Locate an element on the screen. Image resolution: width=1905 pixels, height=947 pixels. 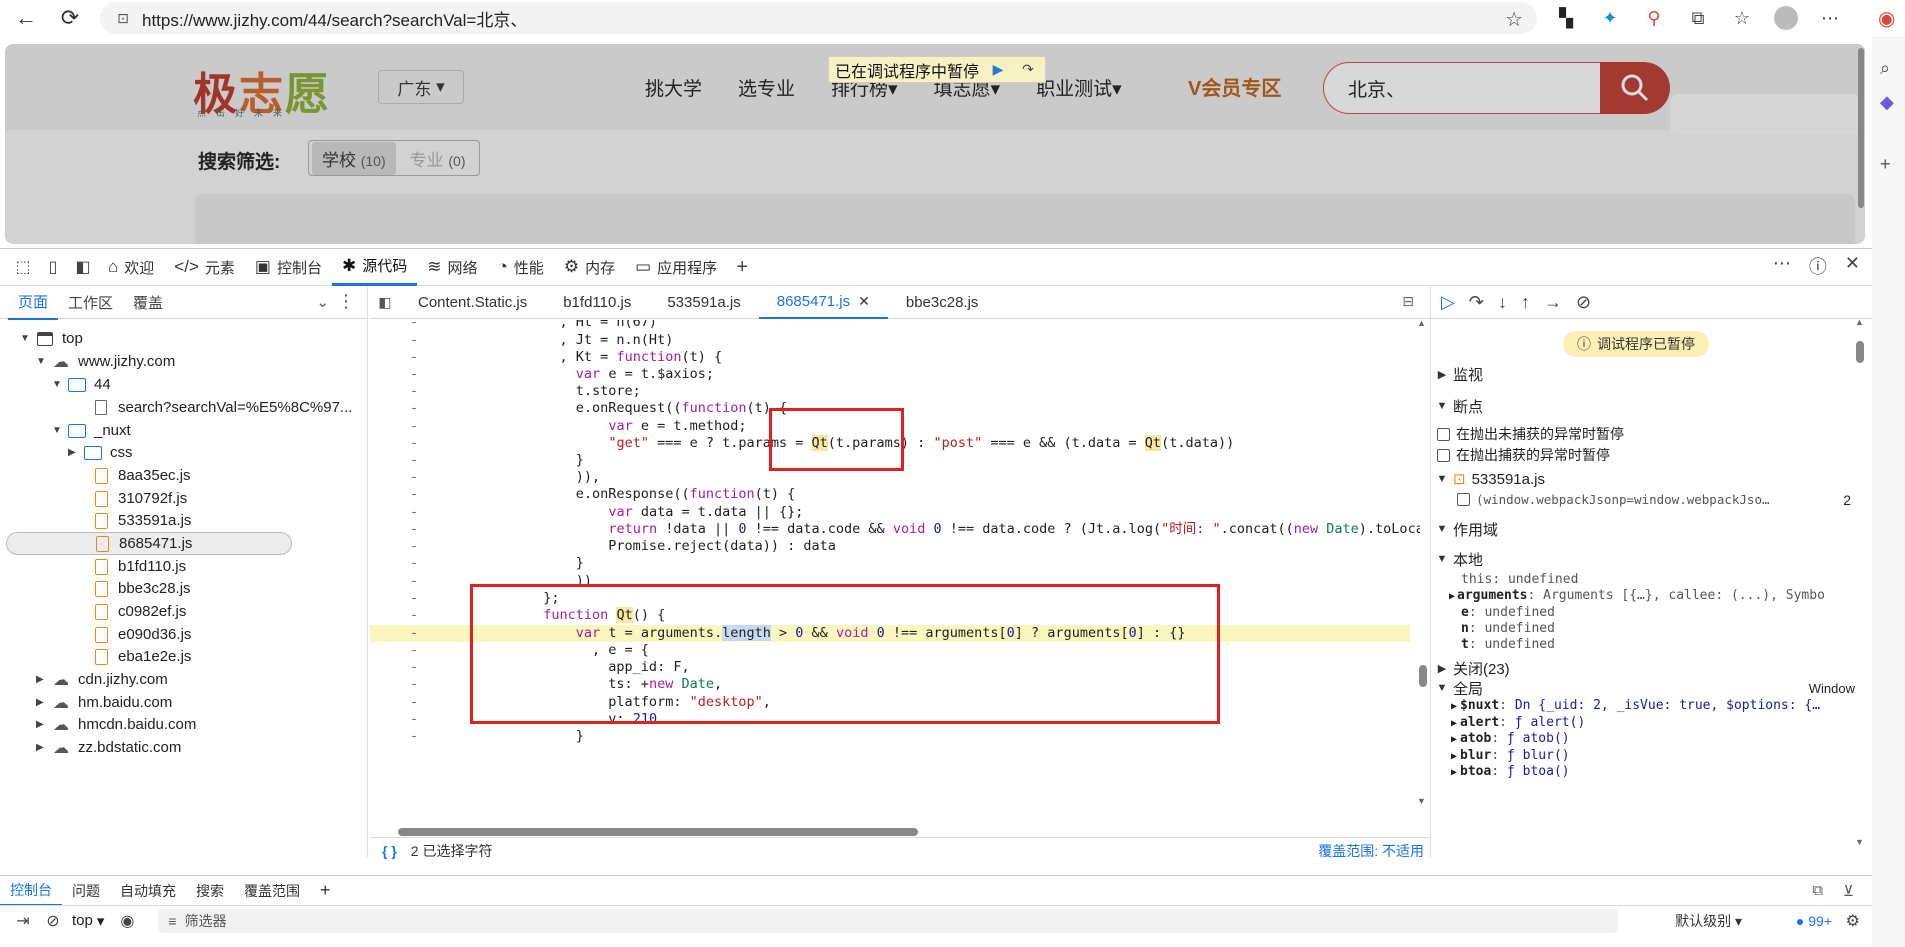
tab-console: ▣ 控制台 is located at coordinates (288, 267).